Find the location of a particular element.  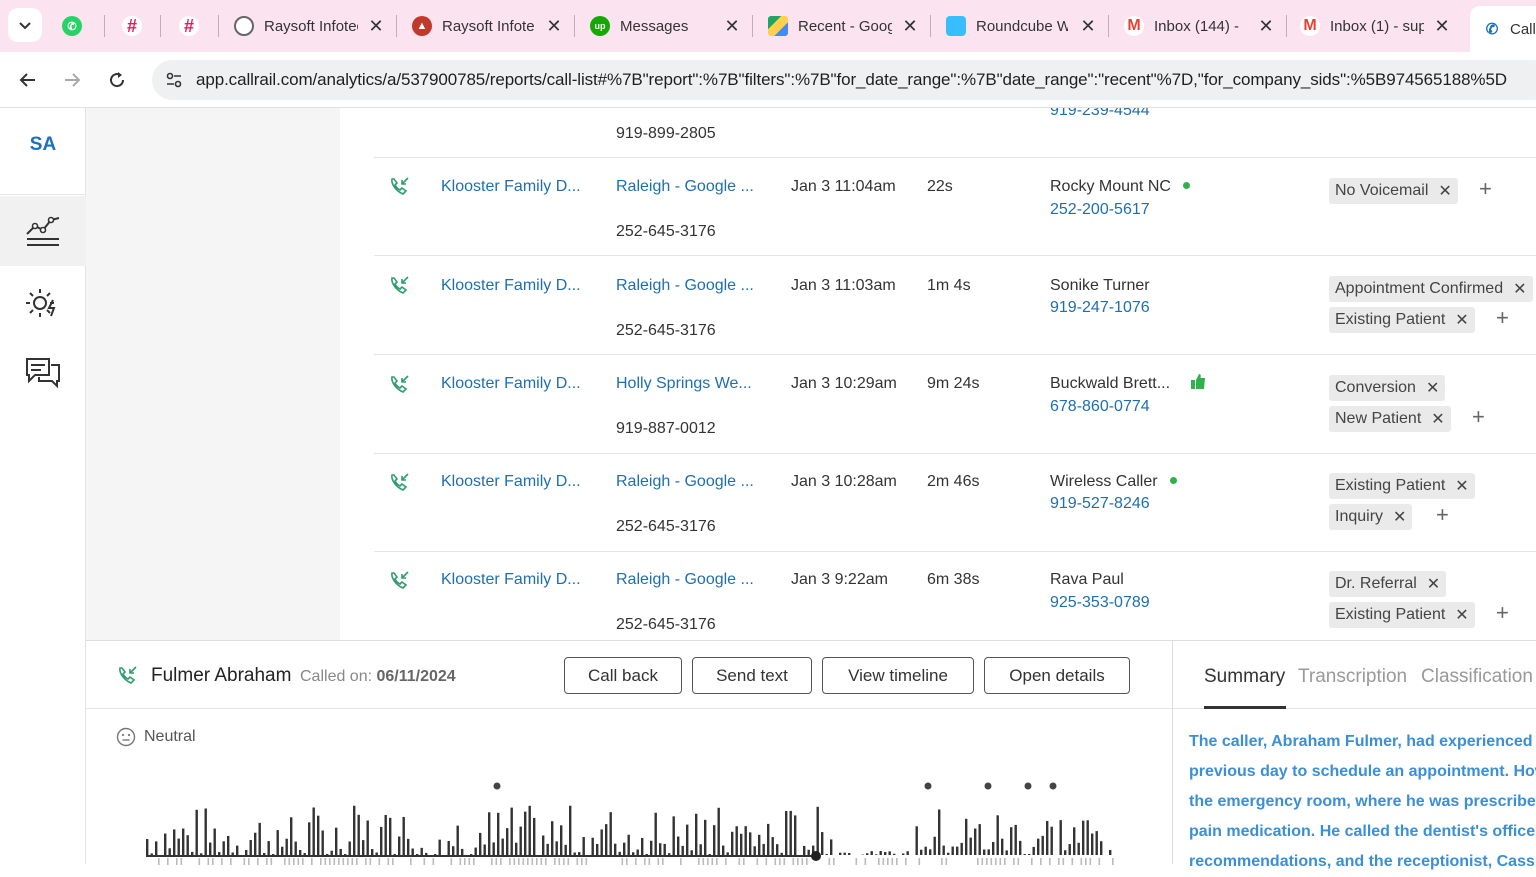

browser-tab-gmail-1: M Inbox (144) - ✕ is located at coordinates (1202, 26).